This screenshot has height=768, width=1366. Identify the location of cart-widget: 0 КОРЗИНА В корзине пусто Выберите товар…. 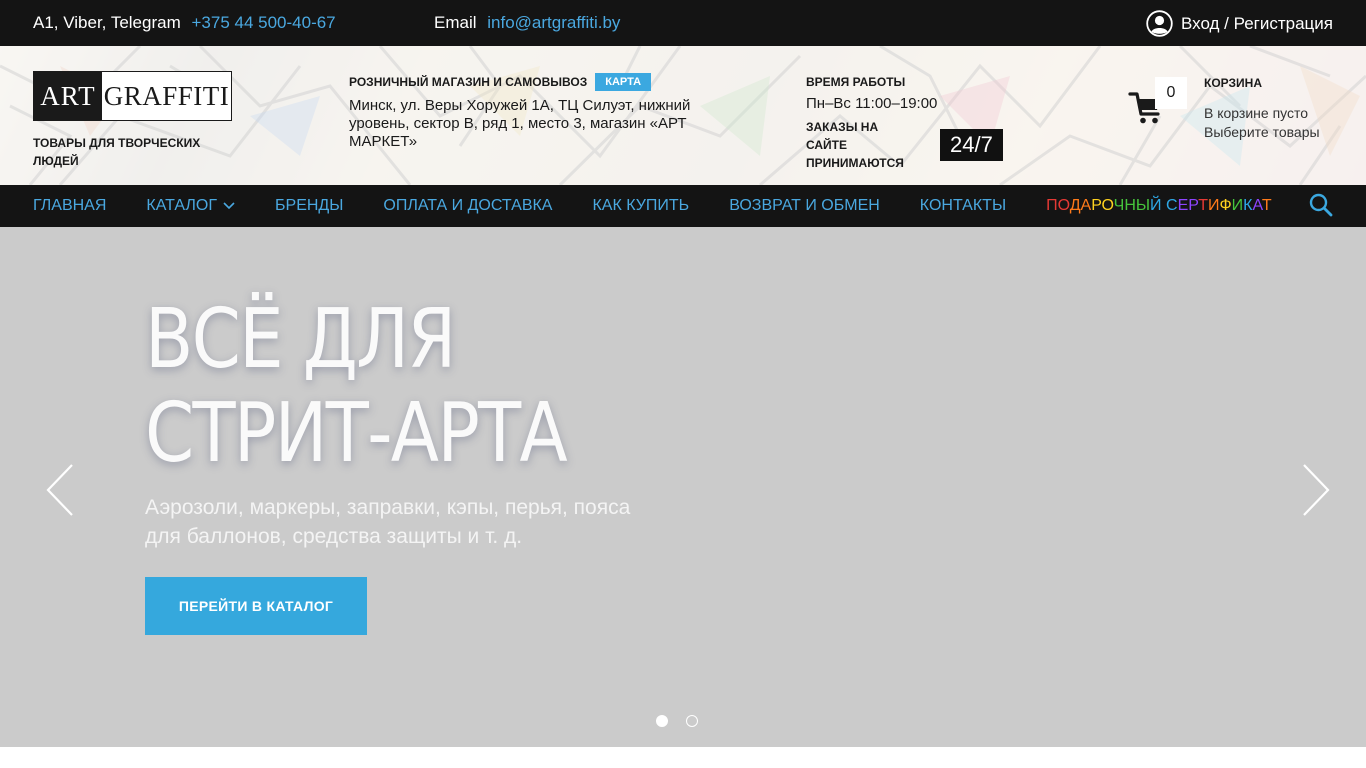
(1238, 108).